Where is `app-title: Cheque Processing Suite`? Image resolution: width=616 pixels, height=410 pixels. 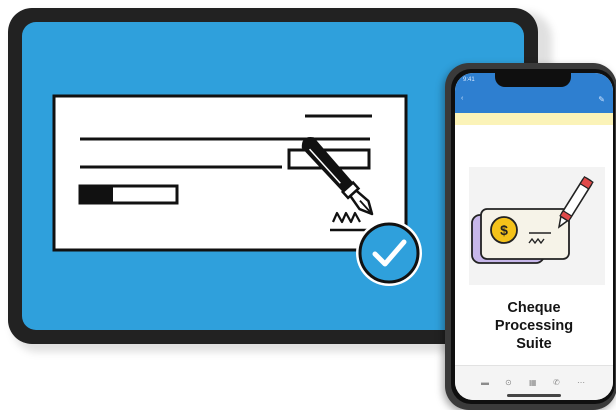
app-title: Cheque Processing Suite is located at coordinates (534, 326).